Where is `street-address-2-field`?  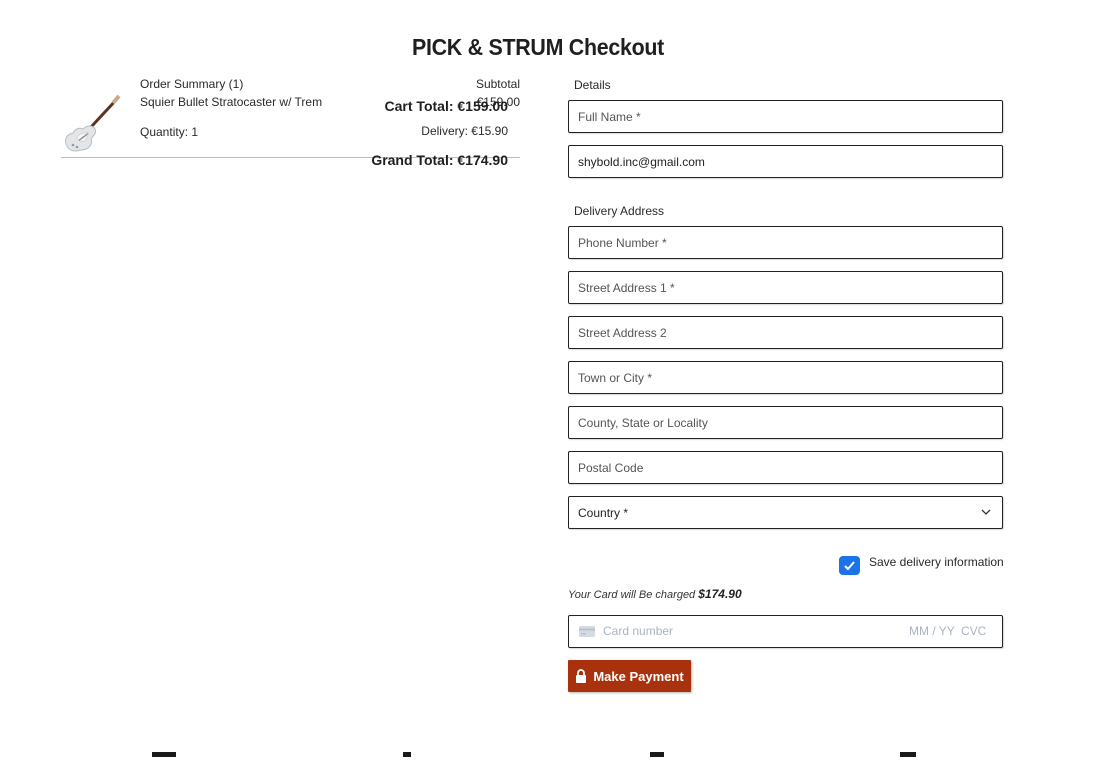
street-address-2-field is located at coordinates (785, 332).